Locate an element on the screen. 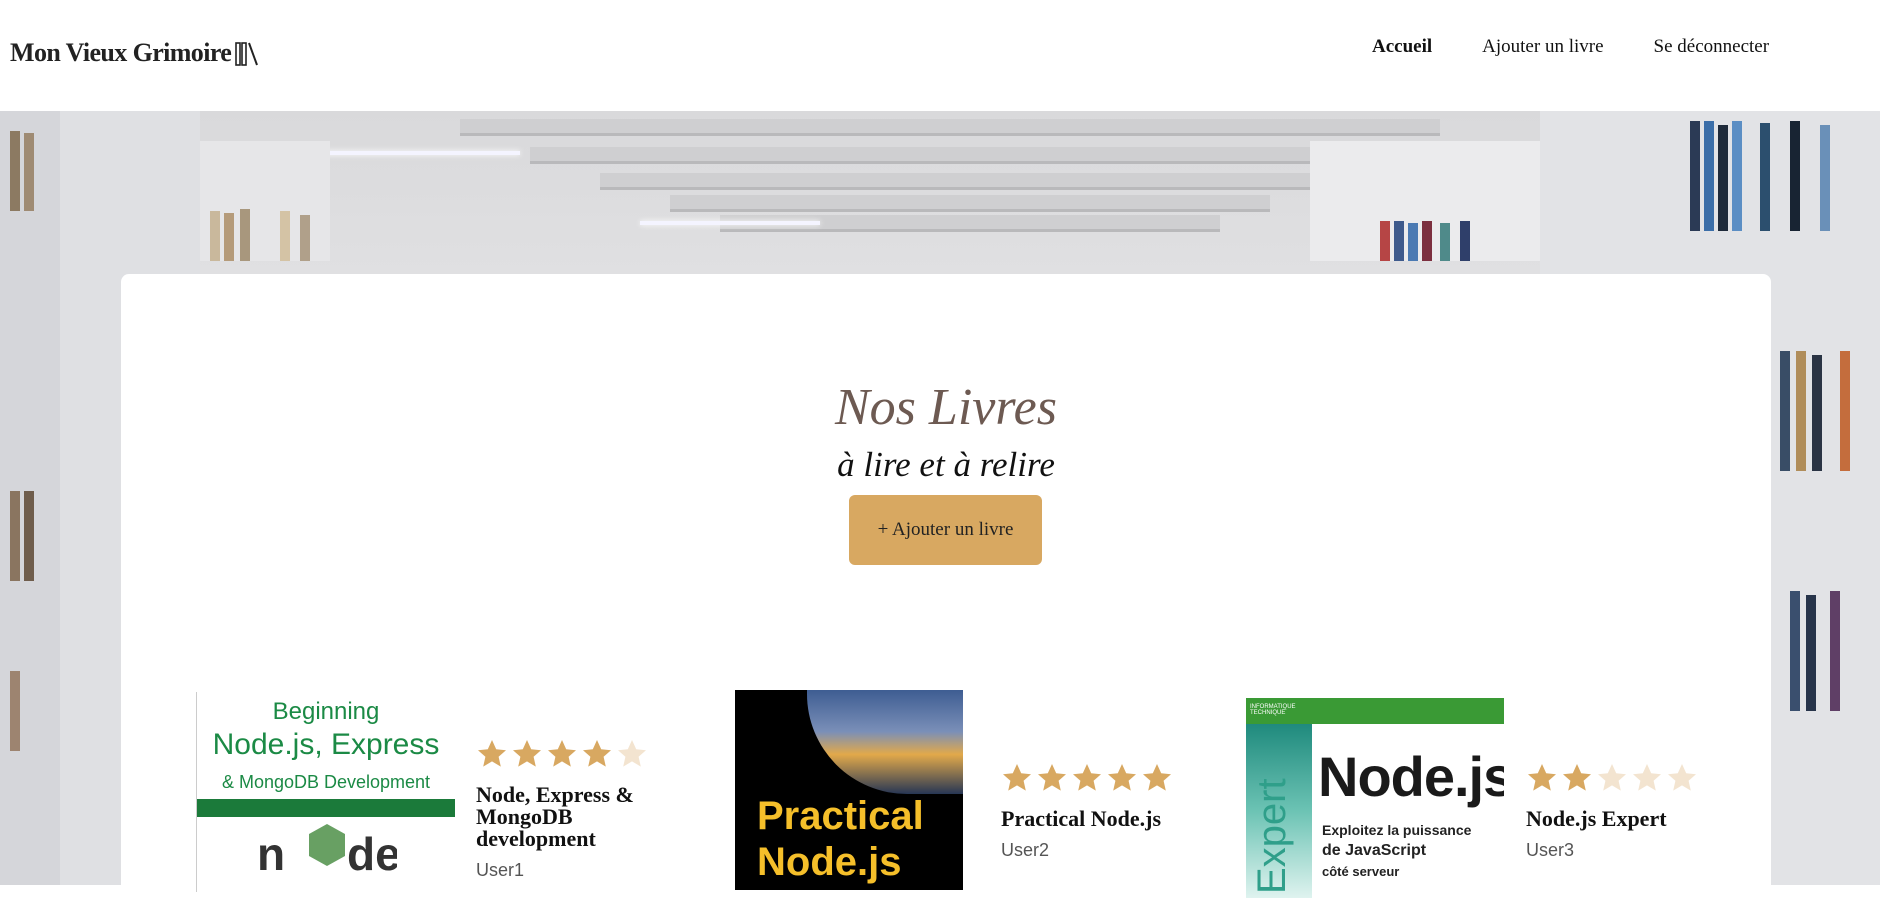 The width and height of the screenshot is (1880, 914). book-title: Node.js Expert is located at coordinates (1596, 818).